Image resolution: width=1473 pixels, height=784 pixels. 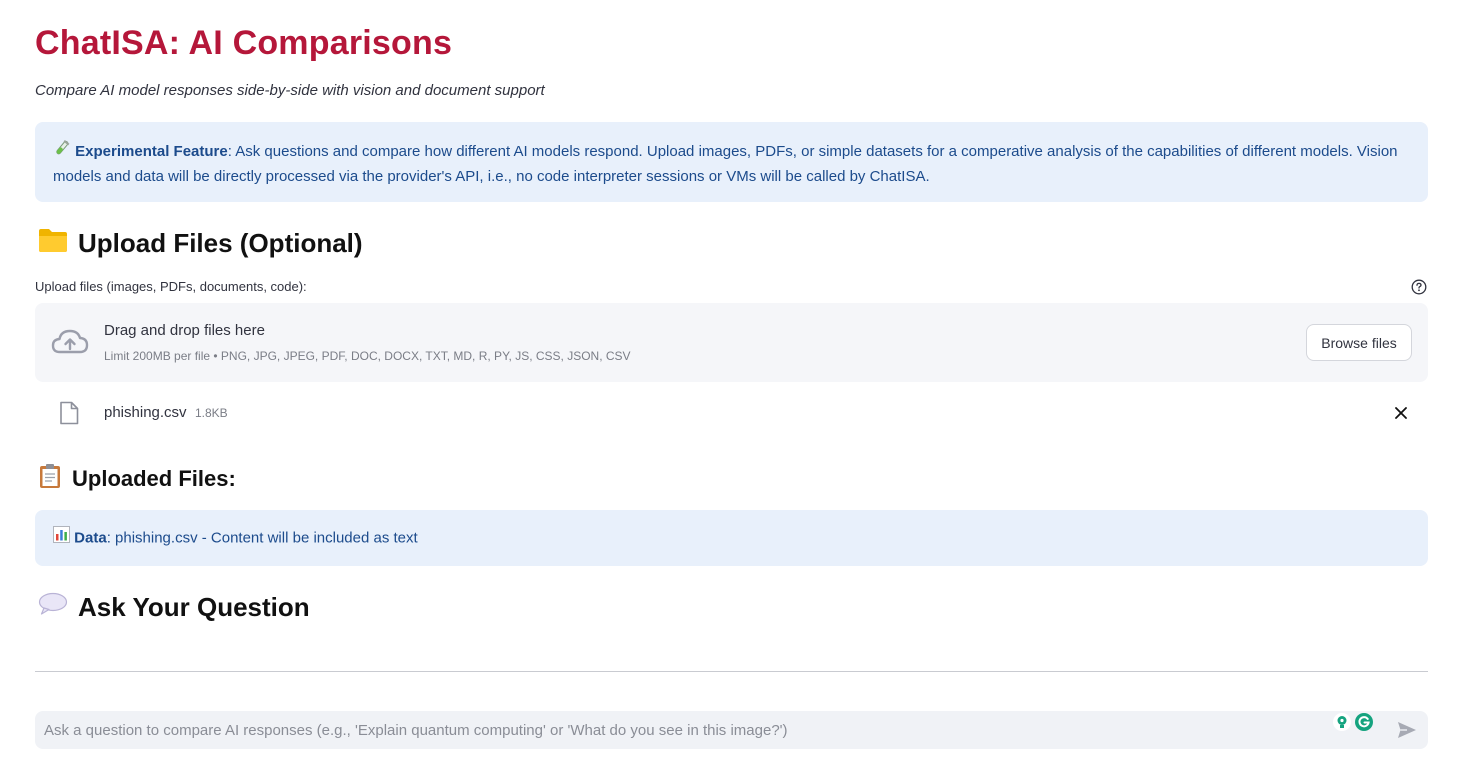 What do you see at coordinates (1419, 287) in the screenshot?
I see `help-icon` at bounding box center [1419, 287].